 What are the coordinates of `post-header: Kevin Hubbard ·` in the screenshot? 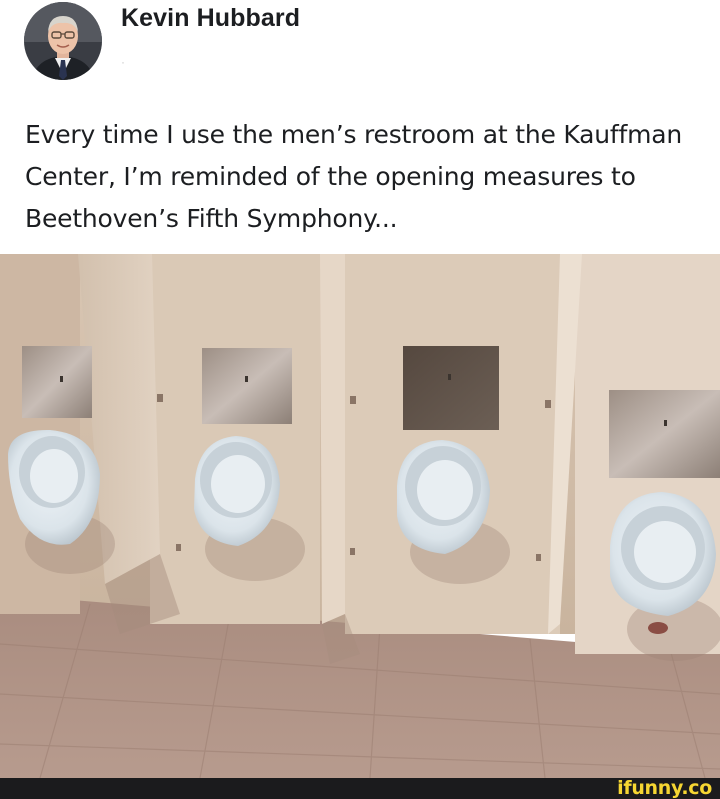 It's located at (360, 50).